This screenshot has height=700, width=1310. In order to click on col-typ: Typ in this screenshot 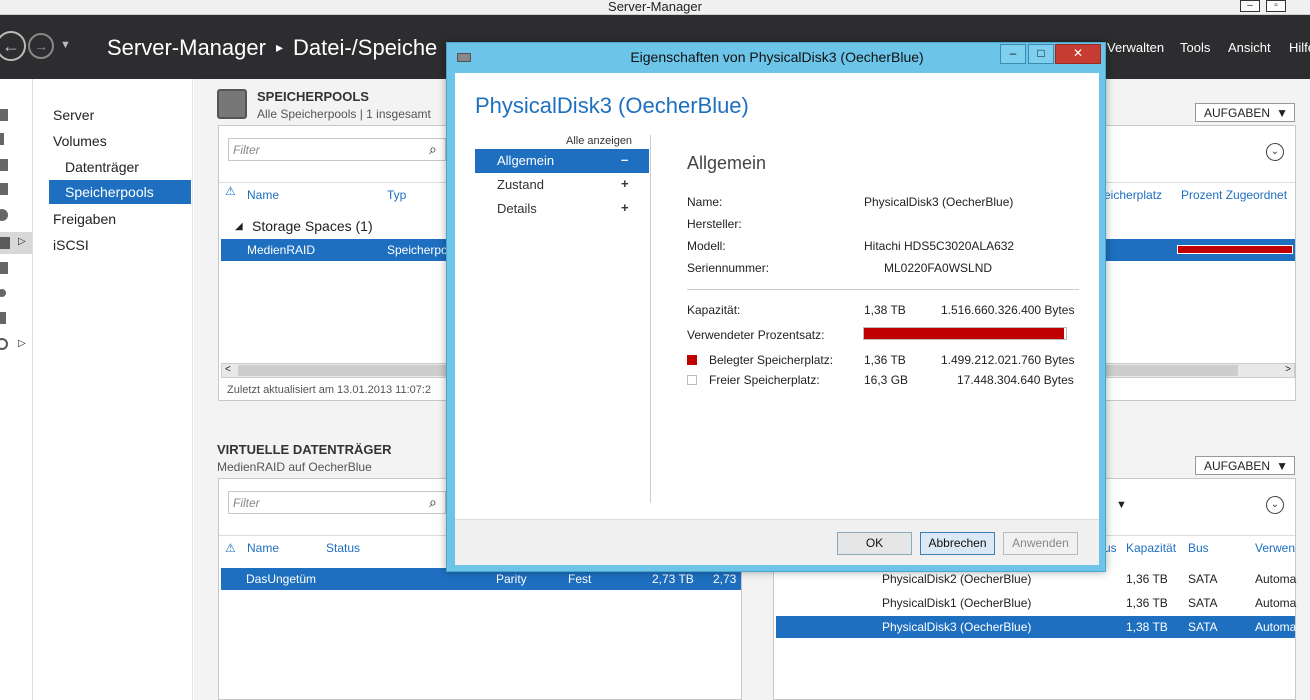, I will do `click(396, 195)`.